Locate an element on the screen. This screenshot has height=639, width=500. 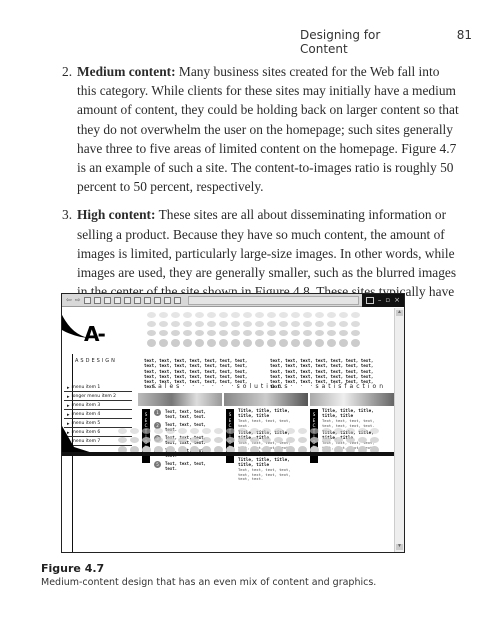
list-number: 2. is located at coordinates (67, 71).